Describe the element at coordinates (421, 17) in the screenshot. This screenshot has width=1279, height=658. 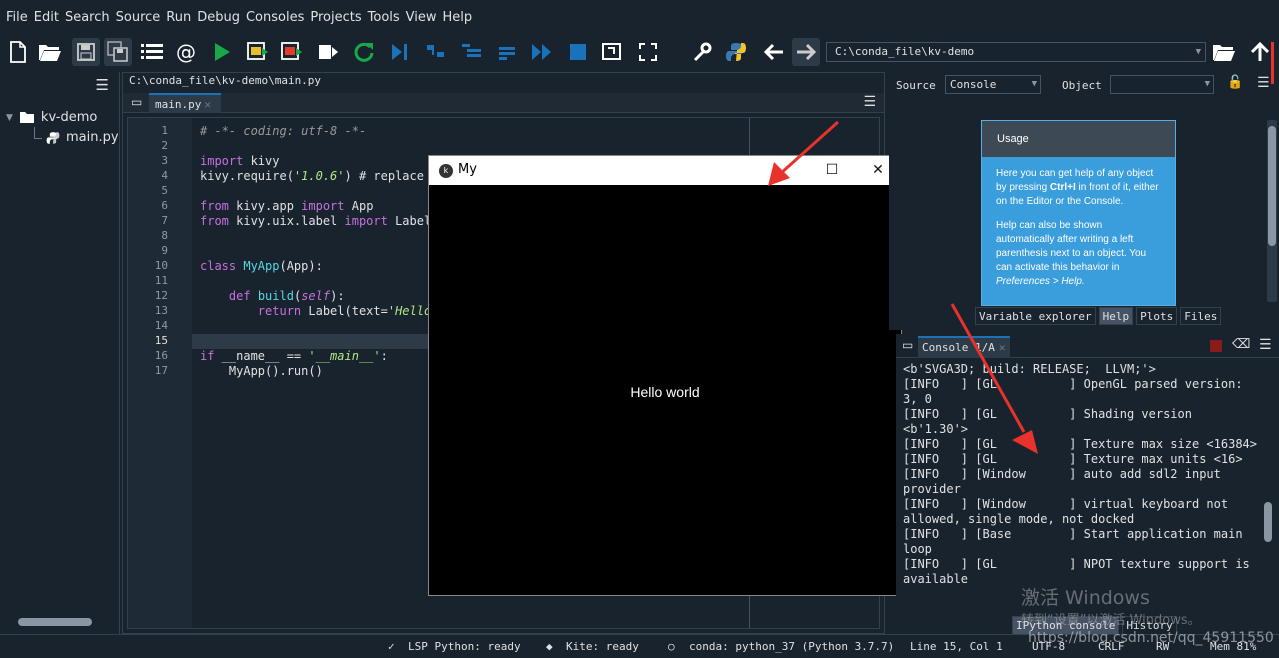
I see `menu-view: View` at that location.